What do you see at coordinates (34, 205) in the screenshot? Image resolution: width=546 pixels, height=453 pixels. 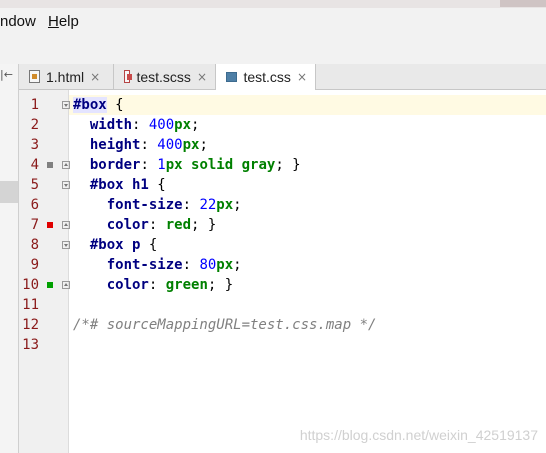 I see `line-number: 6` at bounding box center [34, 205].